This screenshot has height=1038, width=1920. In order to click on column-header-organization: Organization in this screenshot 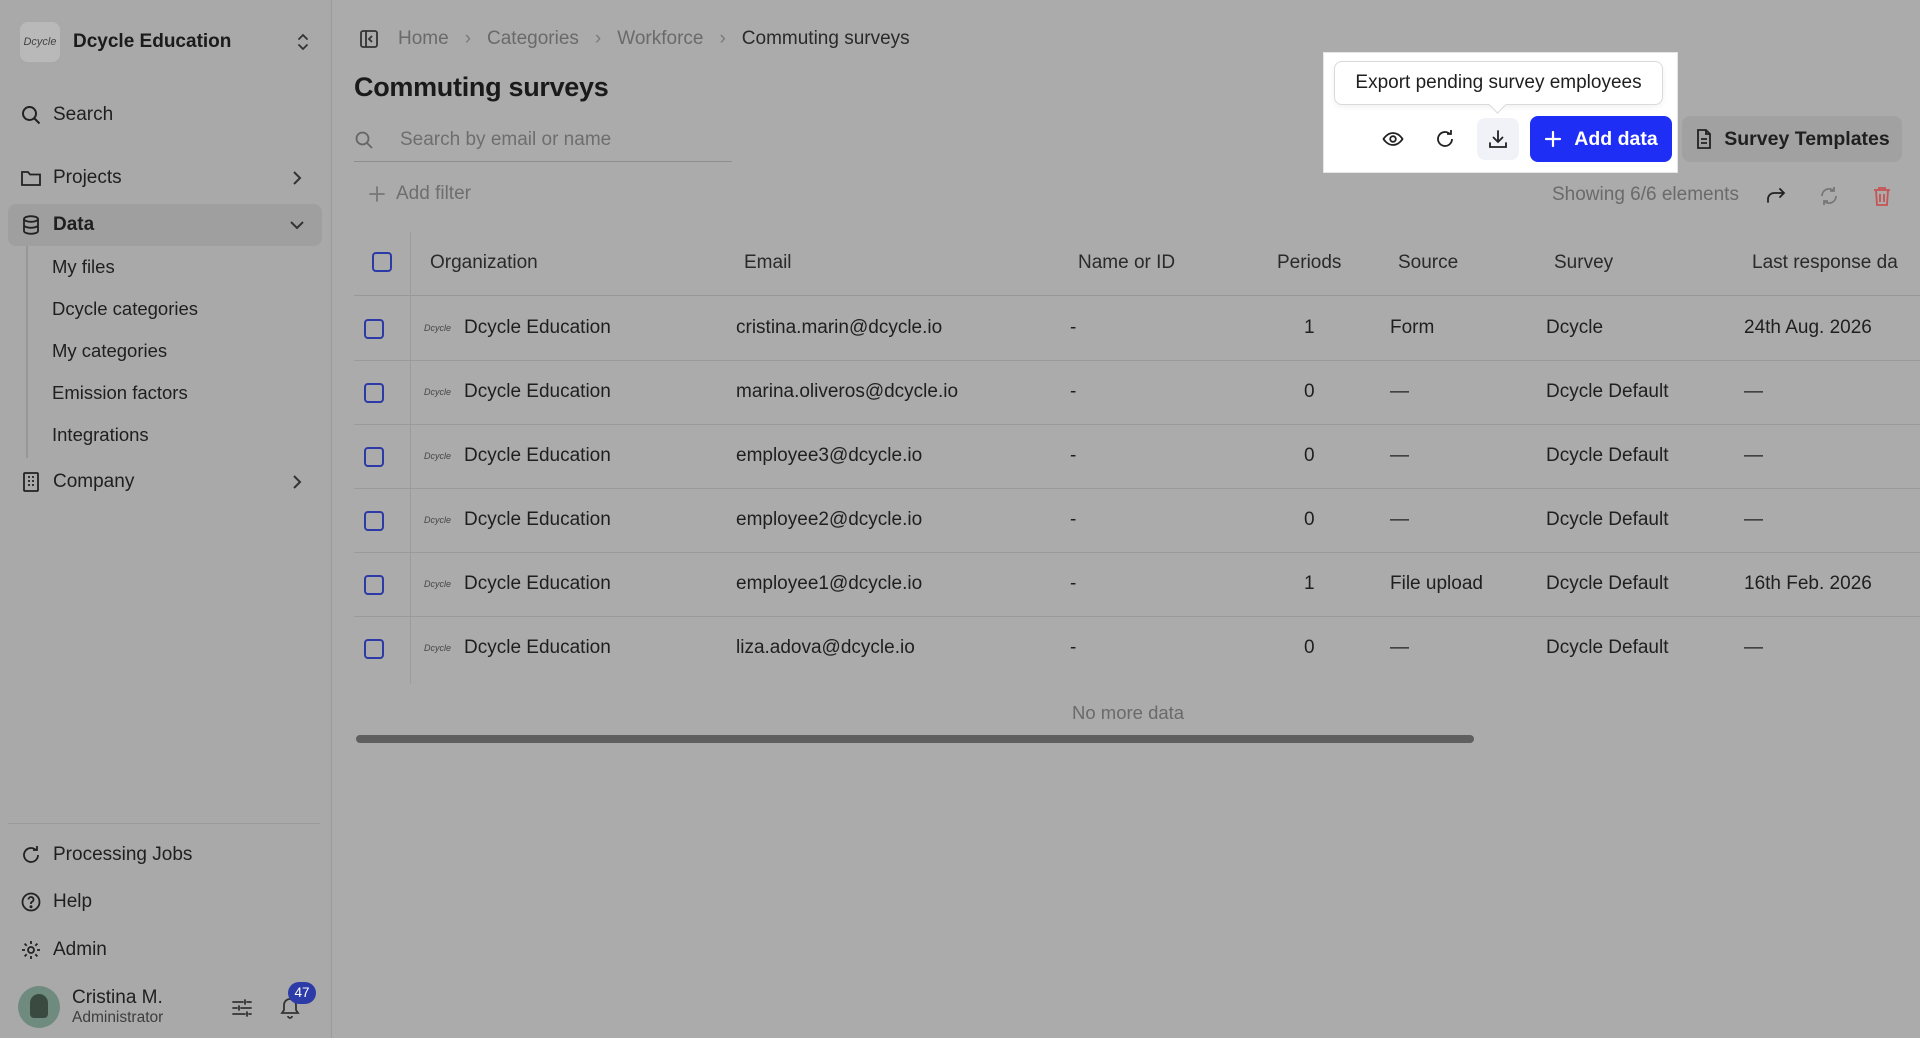, I will do `click(484, 263)`.